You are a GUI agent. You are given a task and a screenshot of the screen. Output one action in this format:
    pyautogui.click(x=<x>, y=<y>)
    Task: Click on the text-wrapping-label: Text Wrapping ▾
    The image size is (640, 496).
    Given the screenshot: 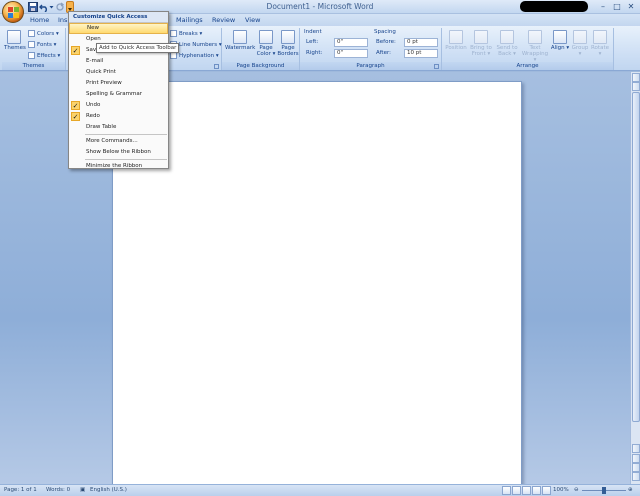 What is the action you would take?
    pyautogui.click(x=535, y=54)
    